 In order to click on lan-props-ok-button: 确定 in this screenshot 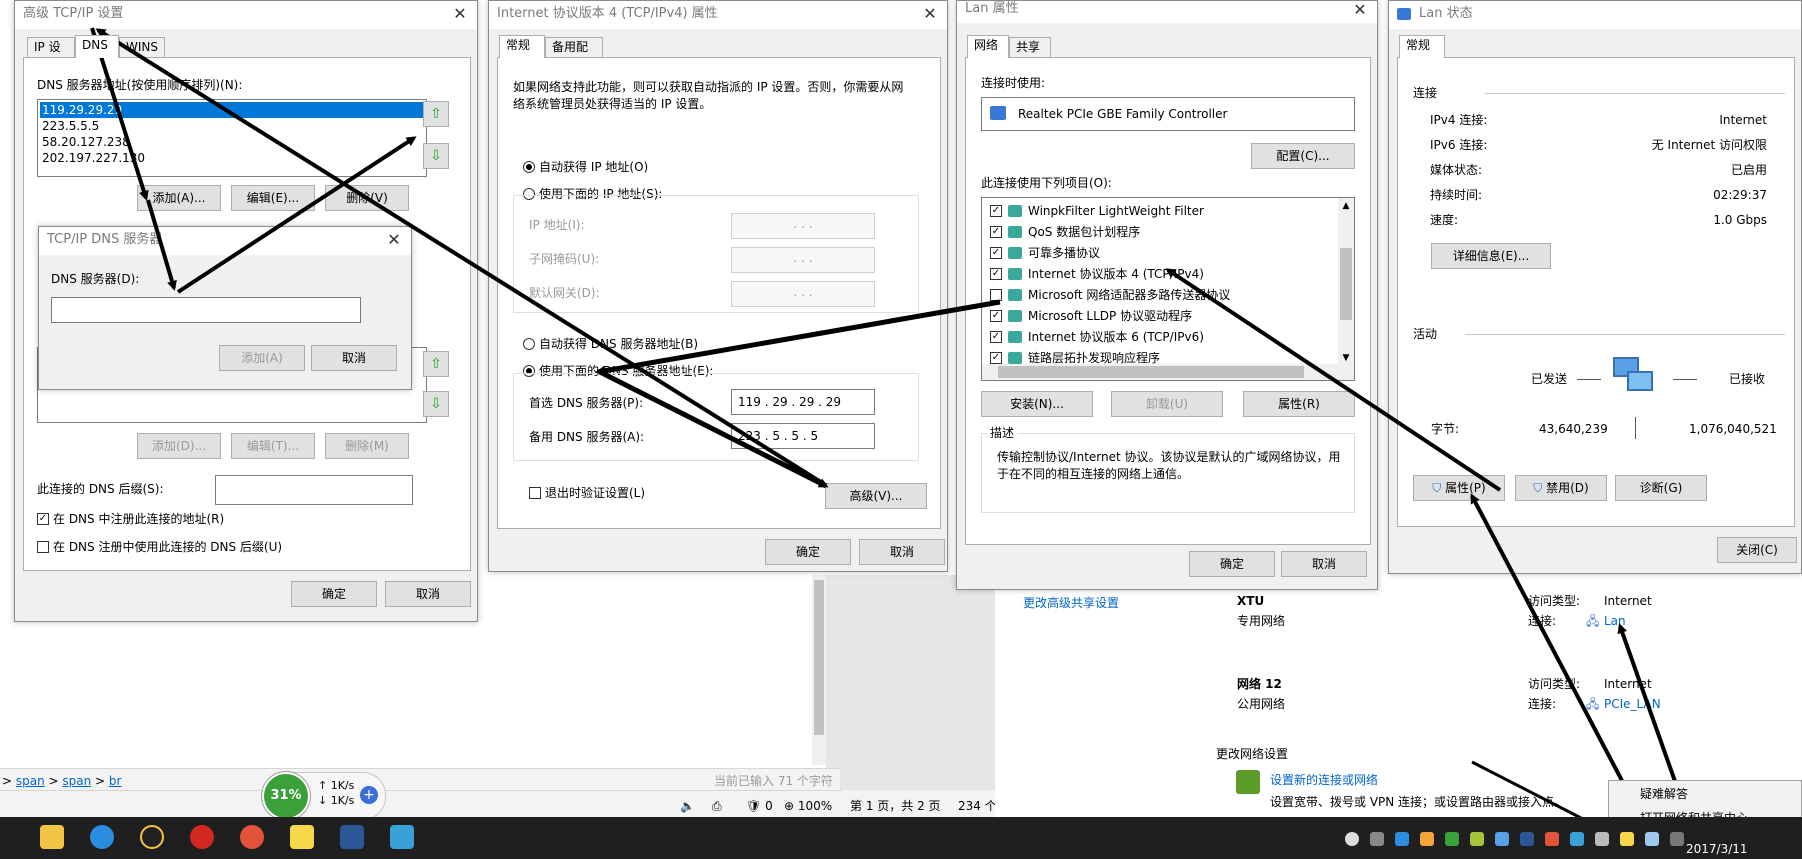, I will do `click(1232, 564)`.